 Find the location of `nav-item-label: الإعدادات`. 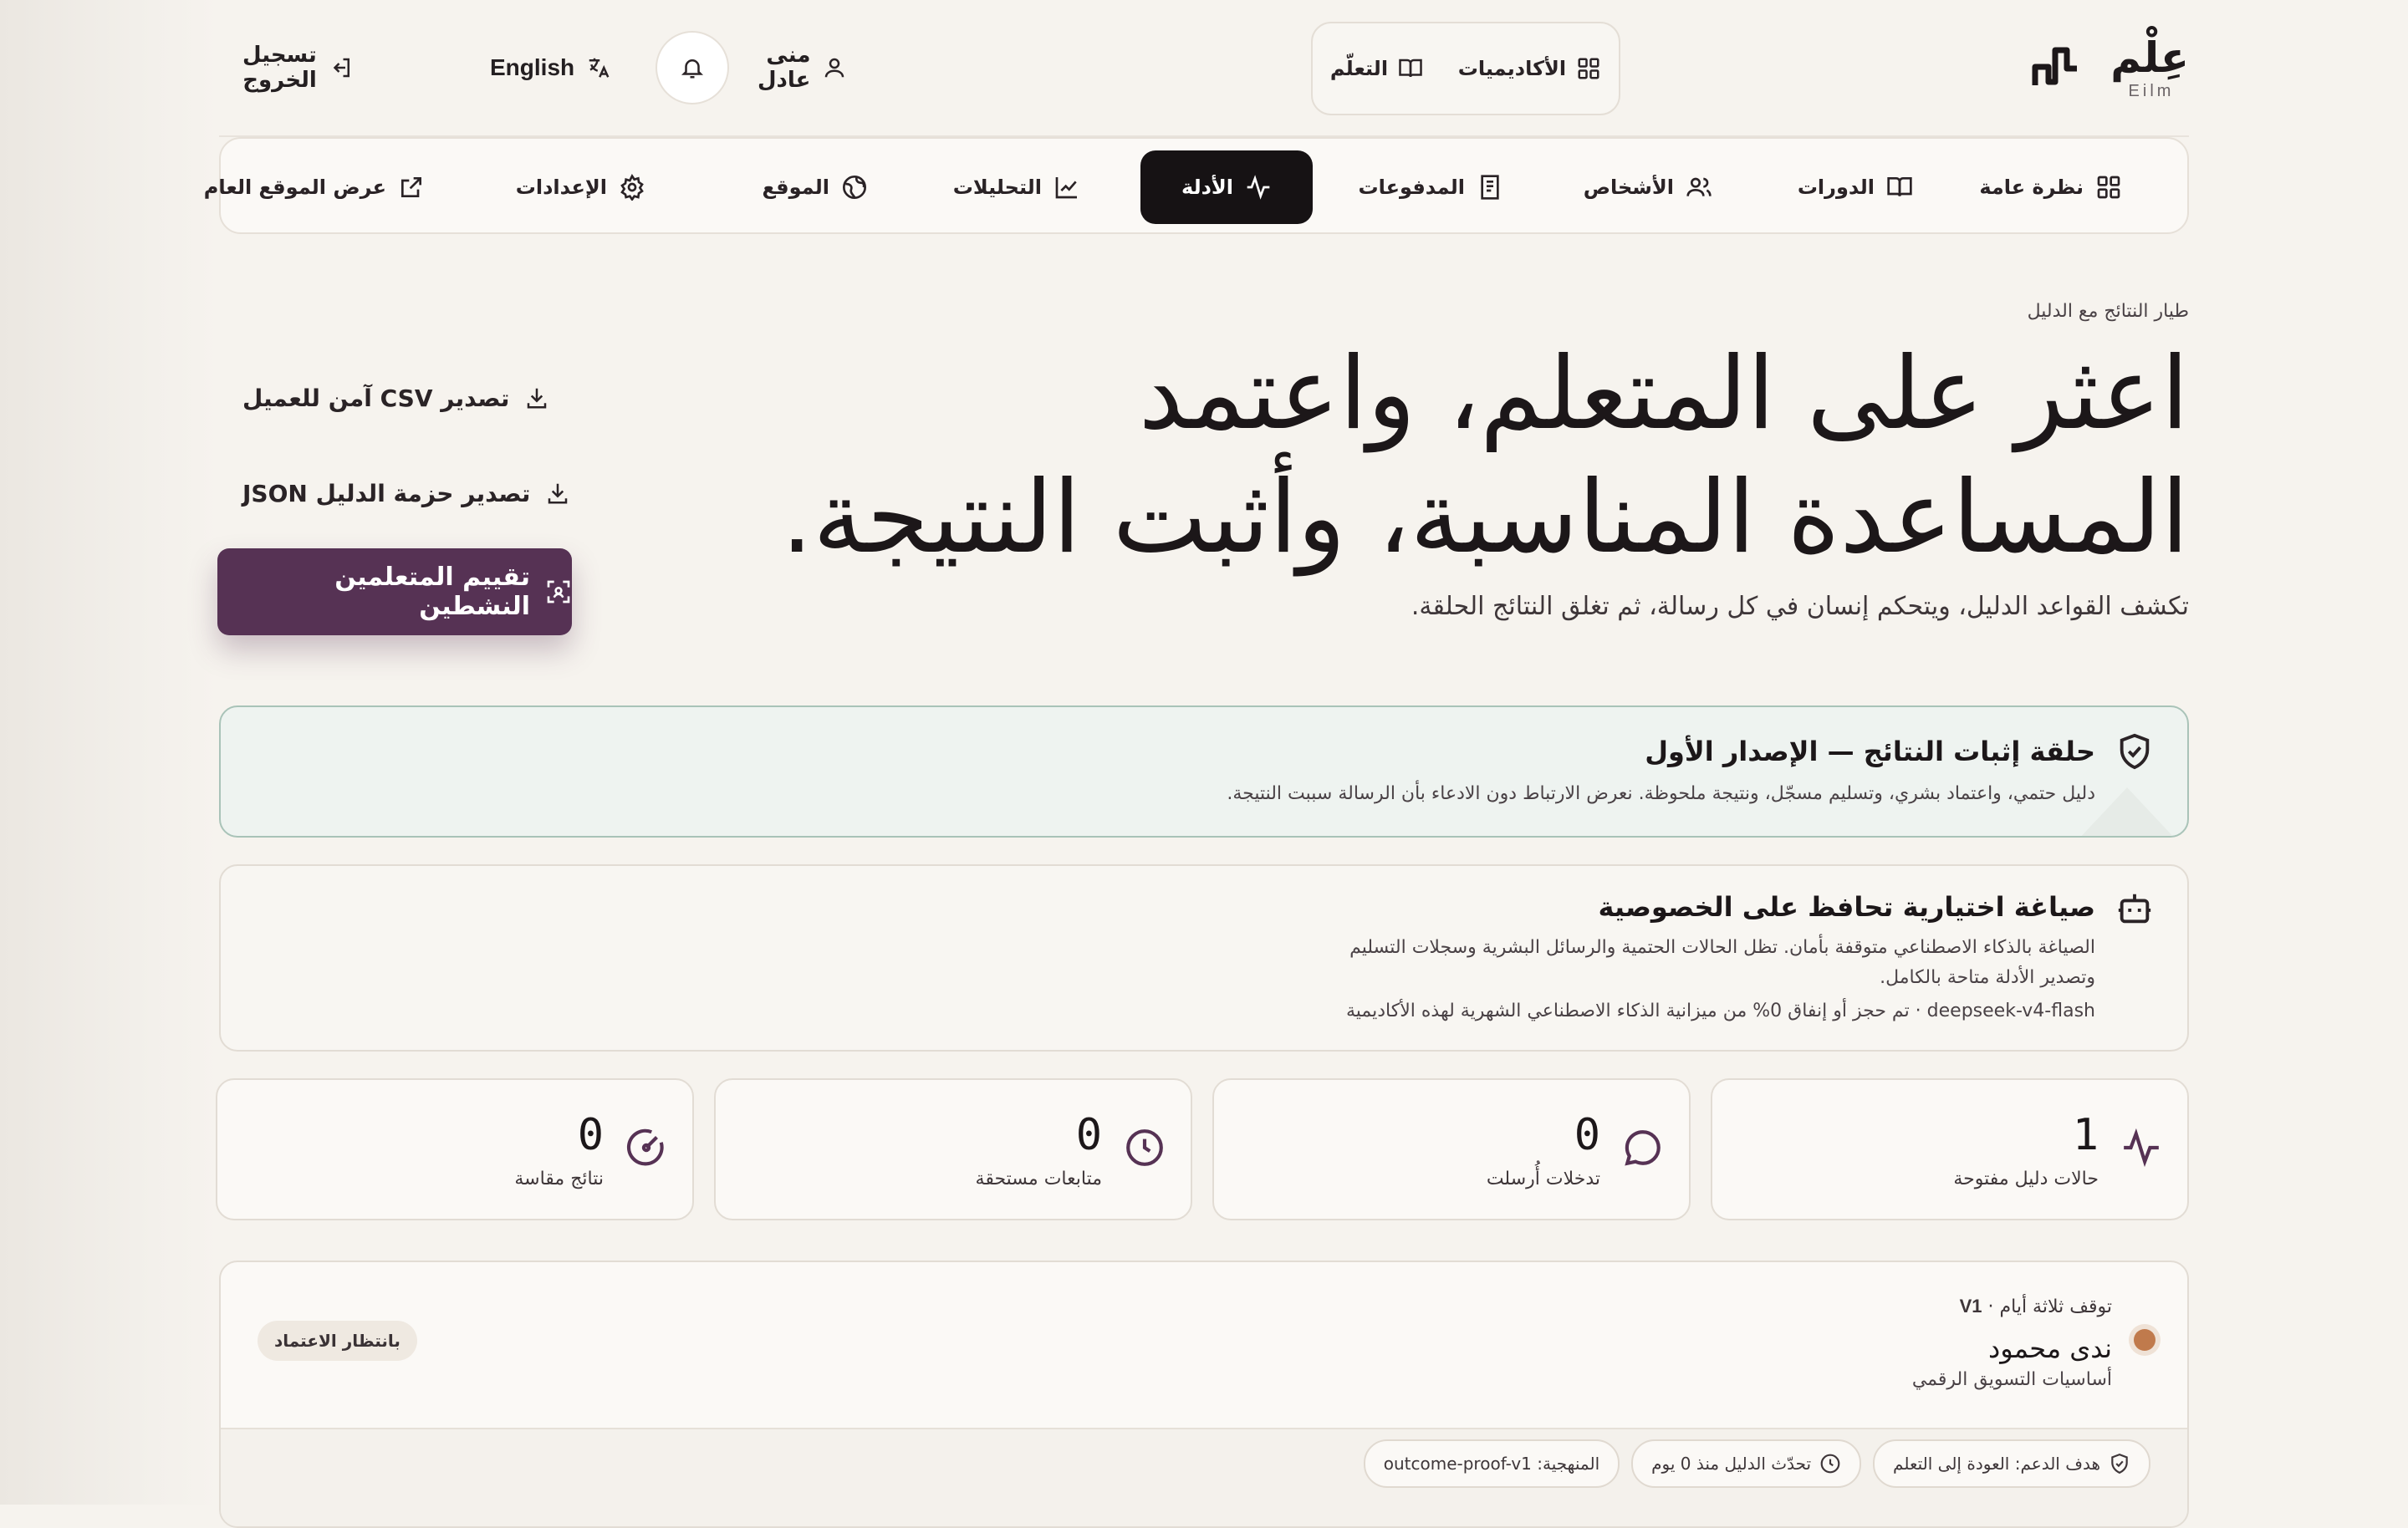

nav-item-label: الإعدادات is located at coordinates (561, 187).